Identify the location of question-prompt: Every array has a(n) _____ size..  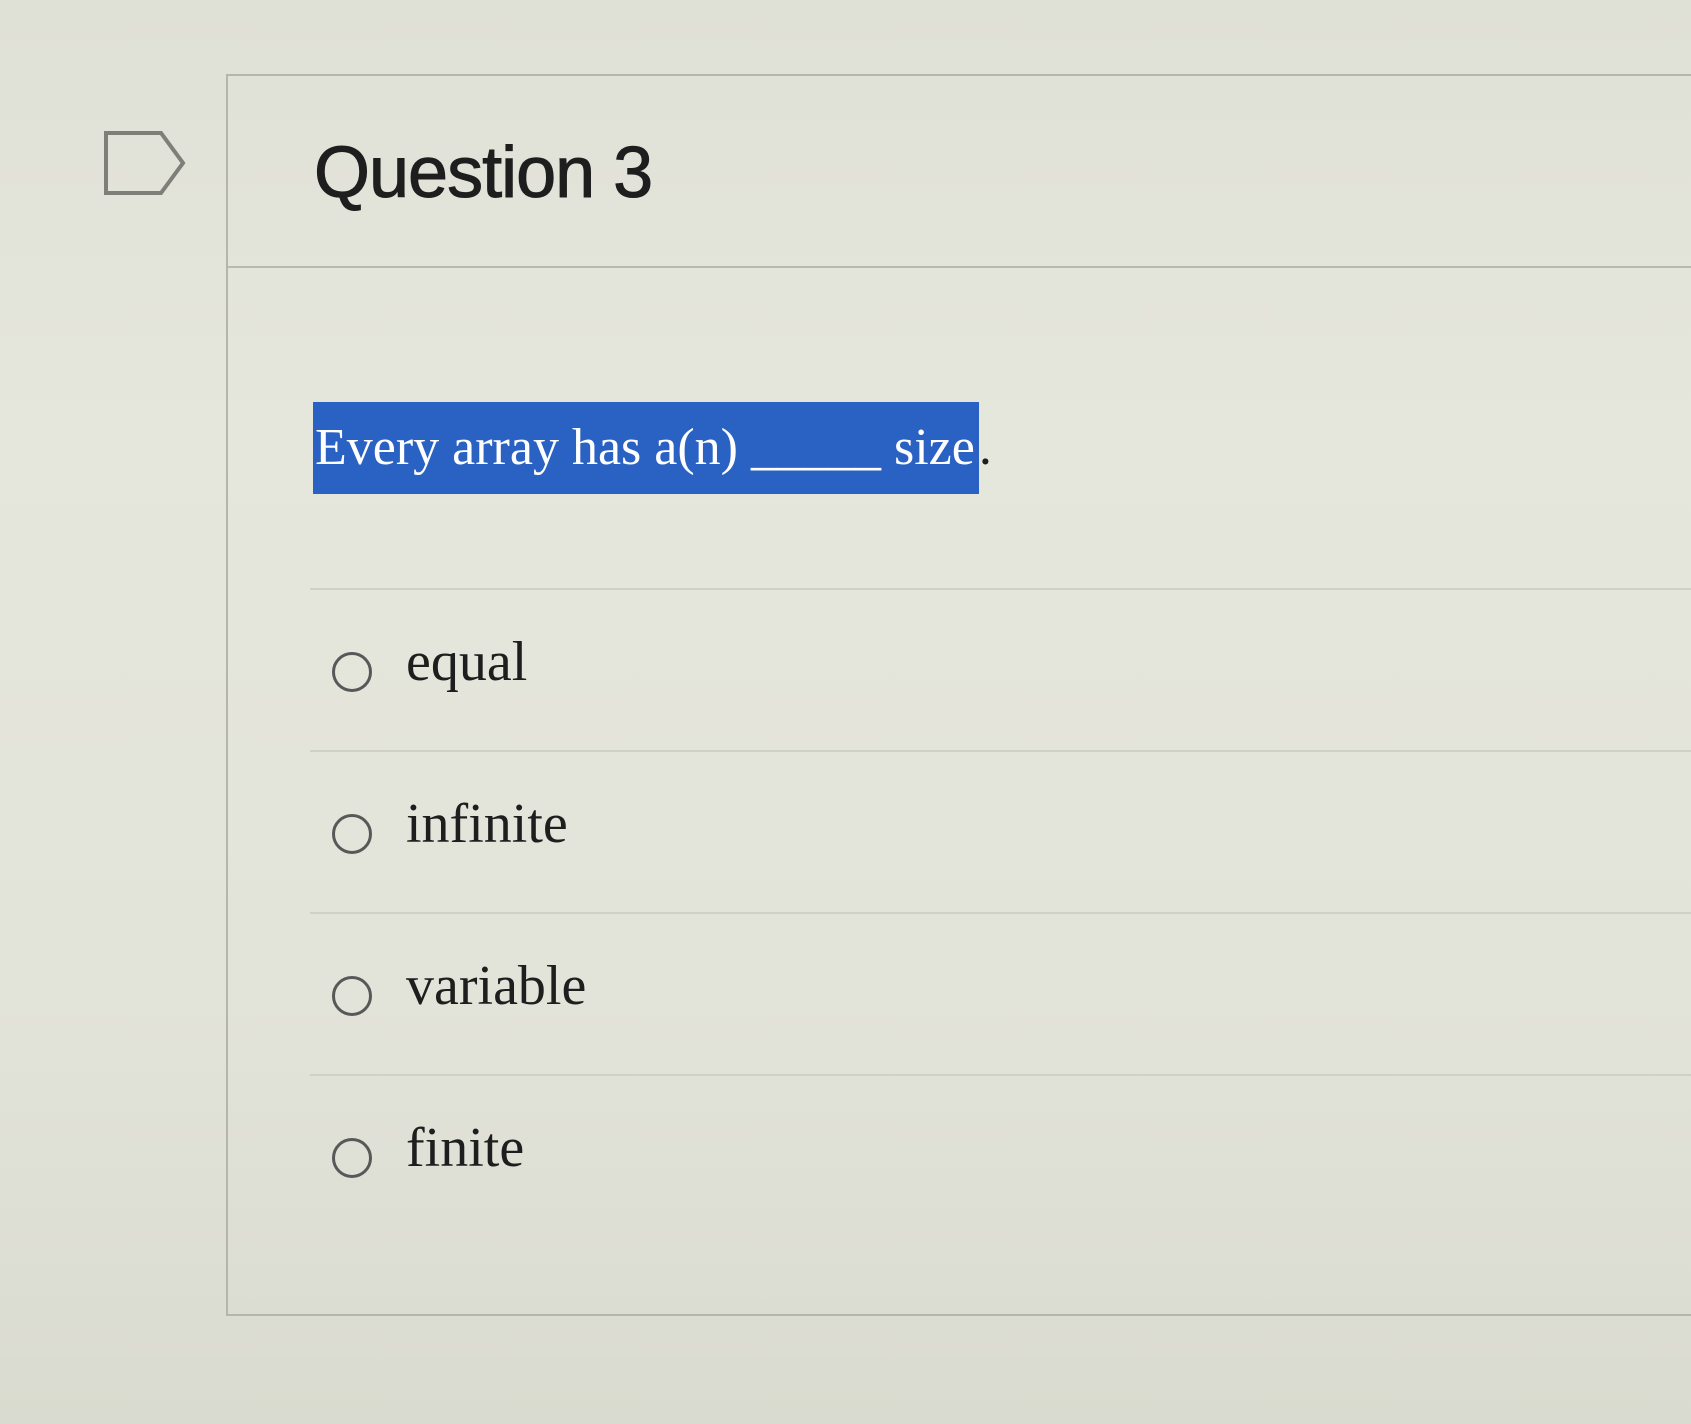
(652, 448).